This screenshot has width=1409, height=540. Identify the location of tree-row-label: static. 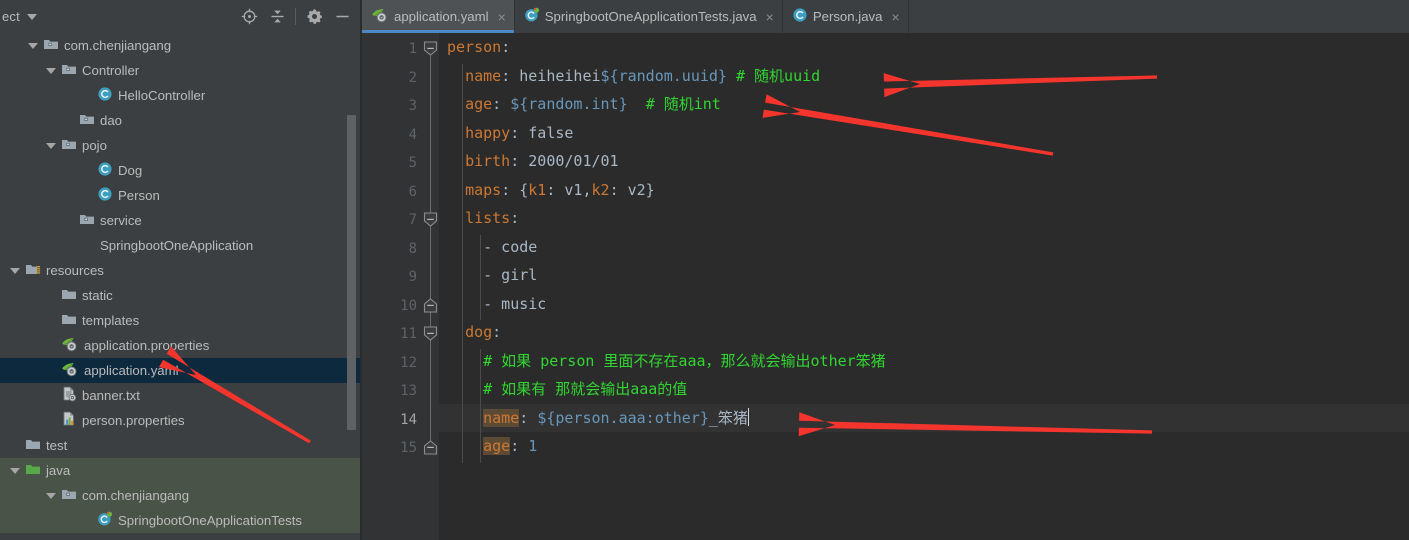
(97, 295).